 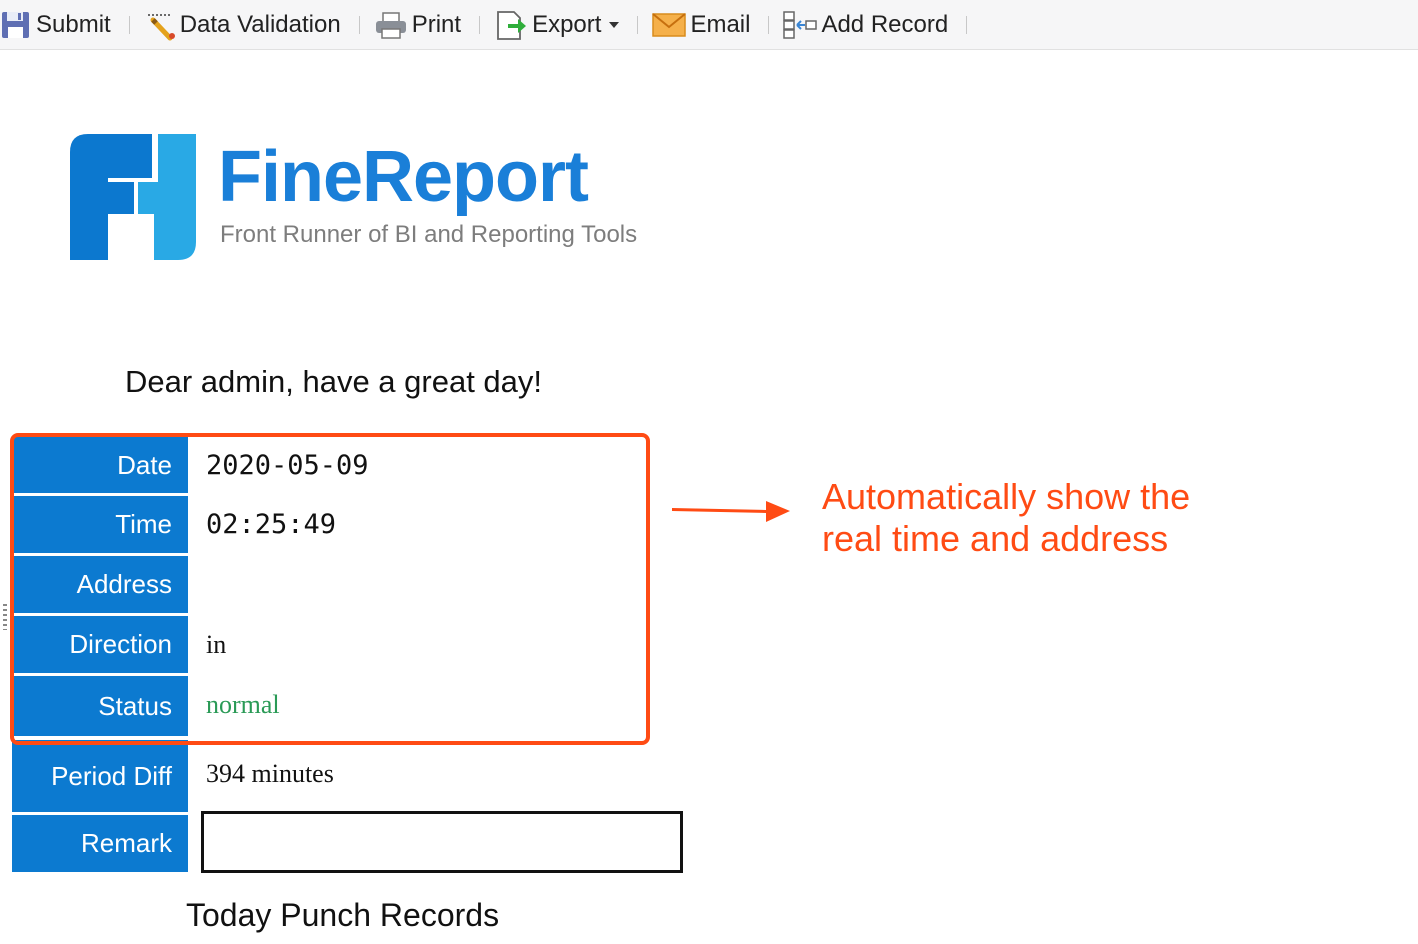 I want to click on status-label: Status, so click(x=100, y=706).